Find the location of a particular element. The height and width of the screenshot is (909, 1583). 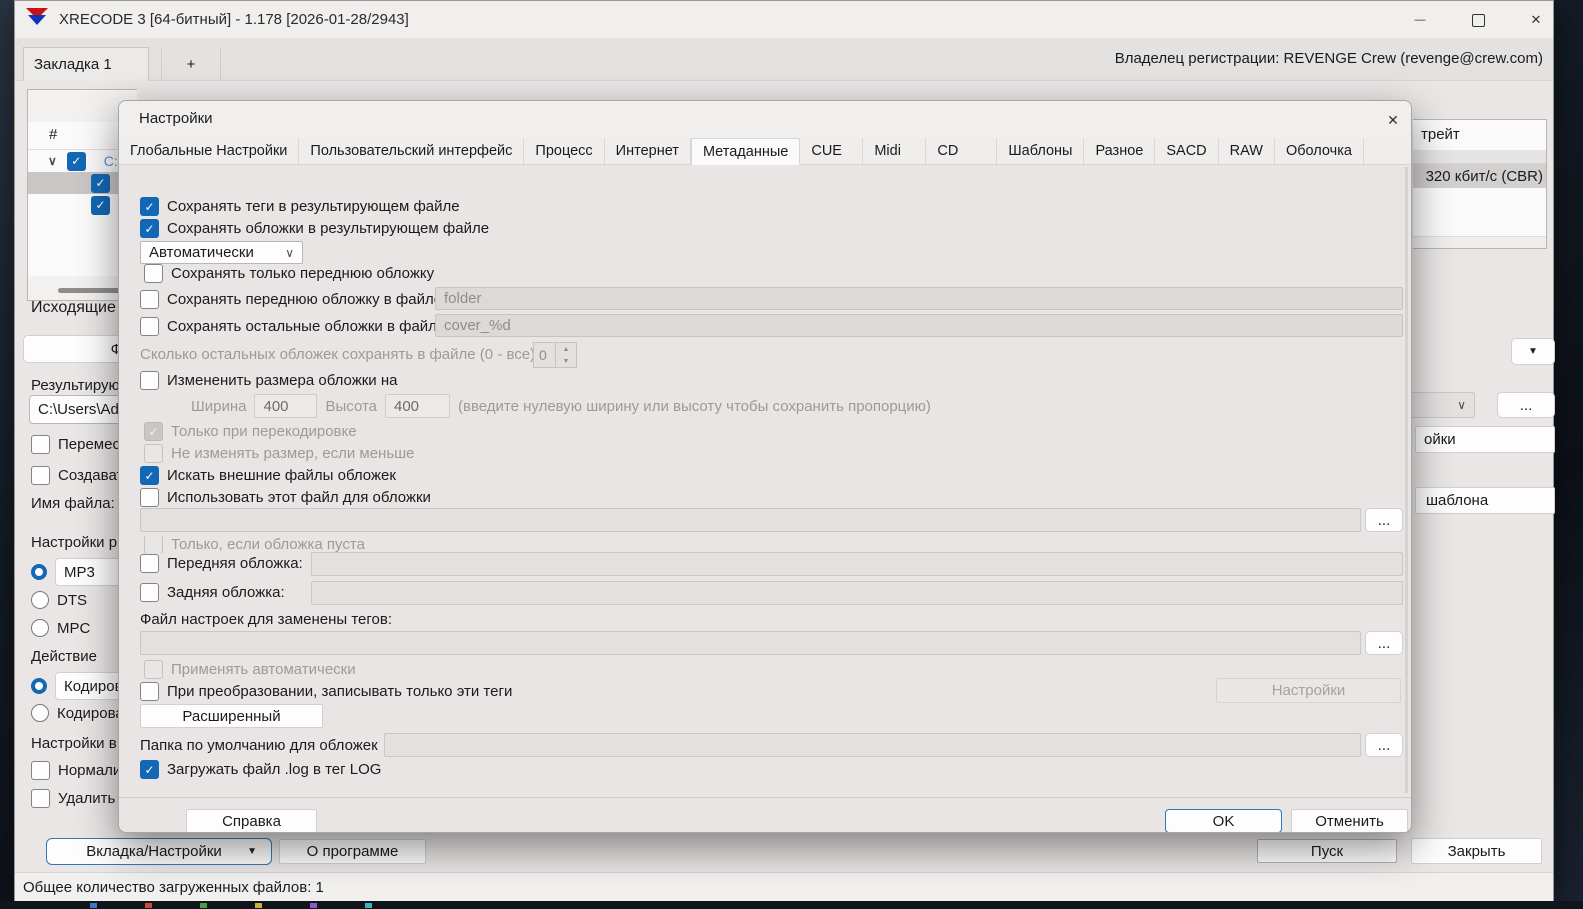

only-recode-checkbox-row: ✓ Только при перекодировке is located at coordinates (250, 431).